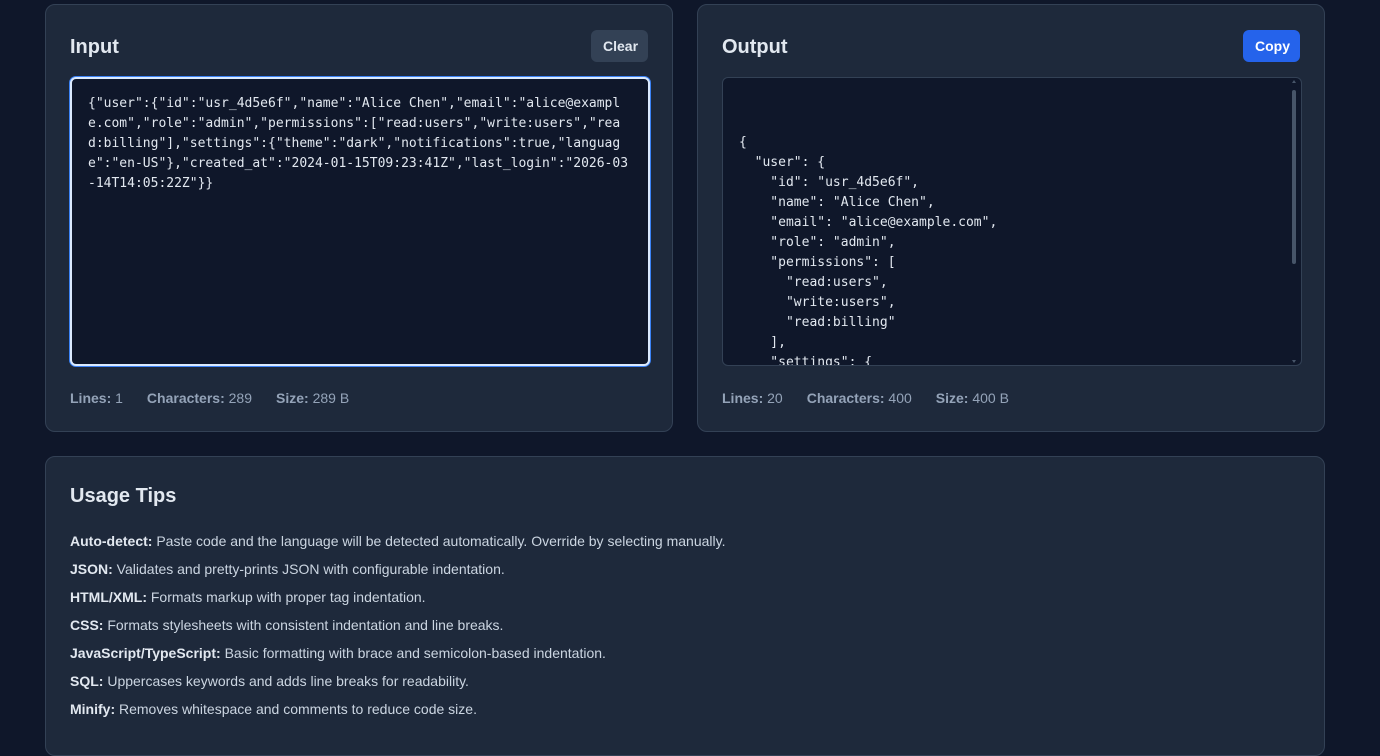  I want to click on input-lines-label: Lines:, so click(91, 398).